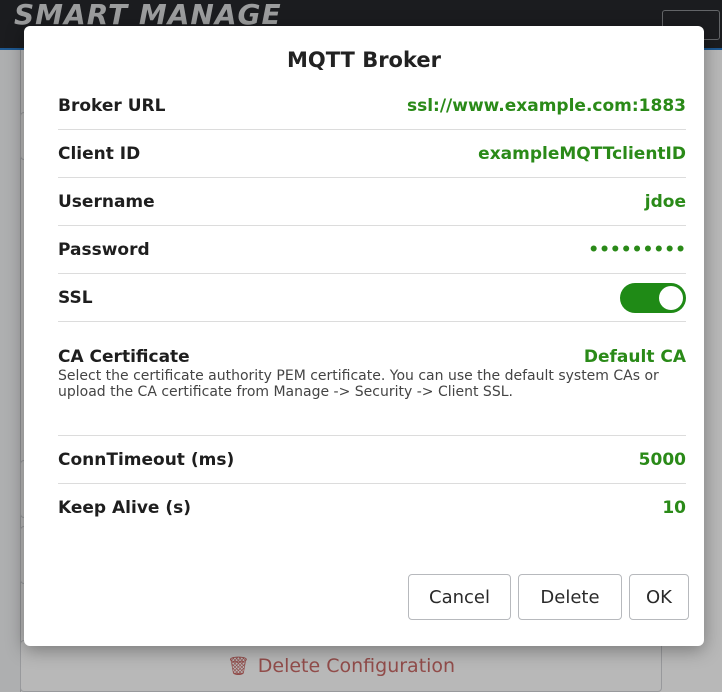  What do you see at coordinates (124, 357) in the screenshot?
I see `ca-certificate-label: CA Certificate` at bounding box center [124, 357].